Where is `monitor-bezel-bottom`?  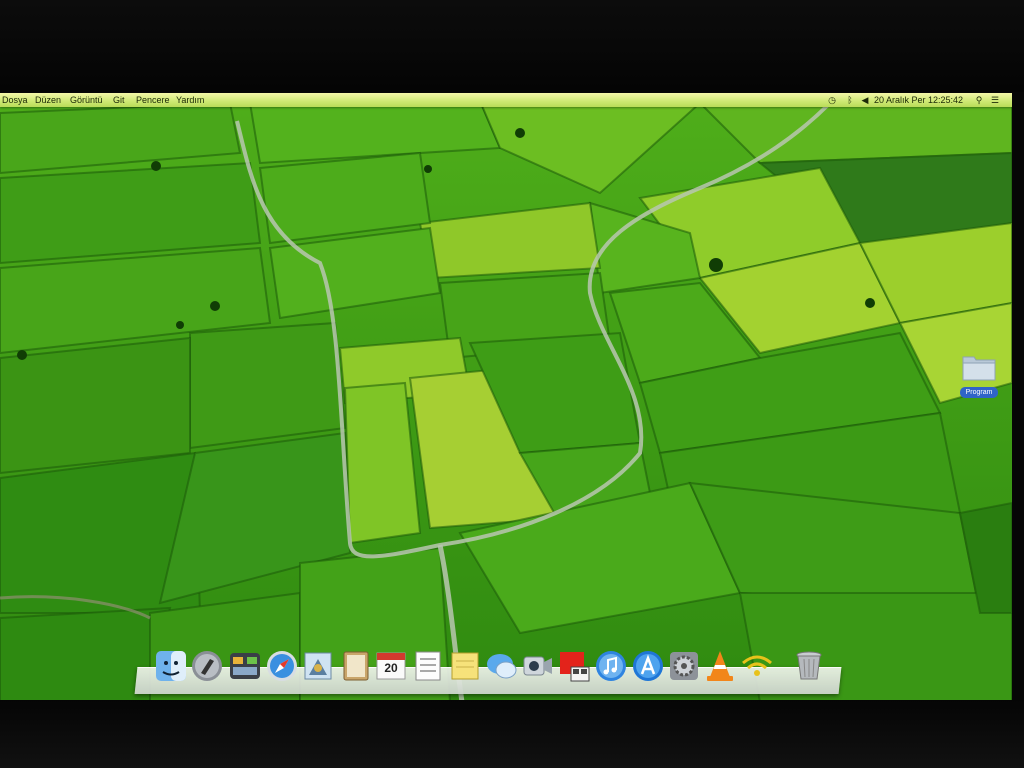 monitor-bezel-bottom is located at coordinates (512, 734).